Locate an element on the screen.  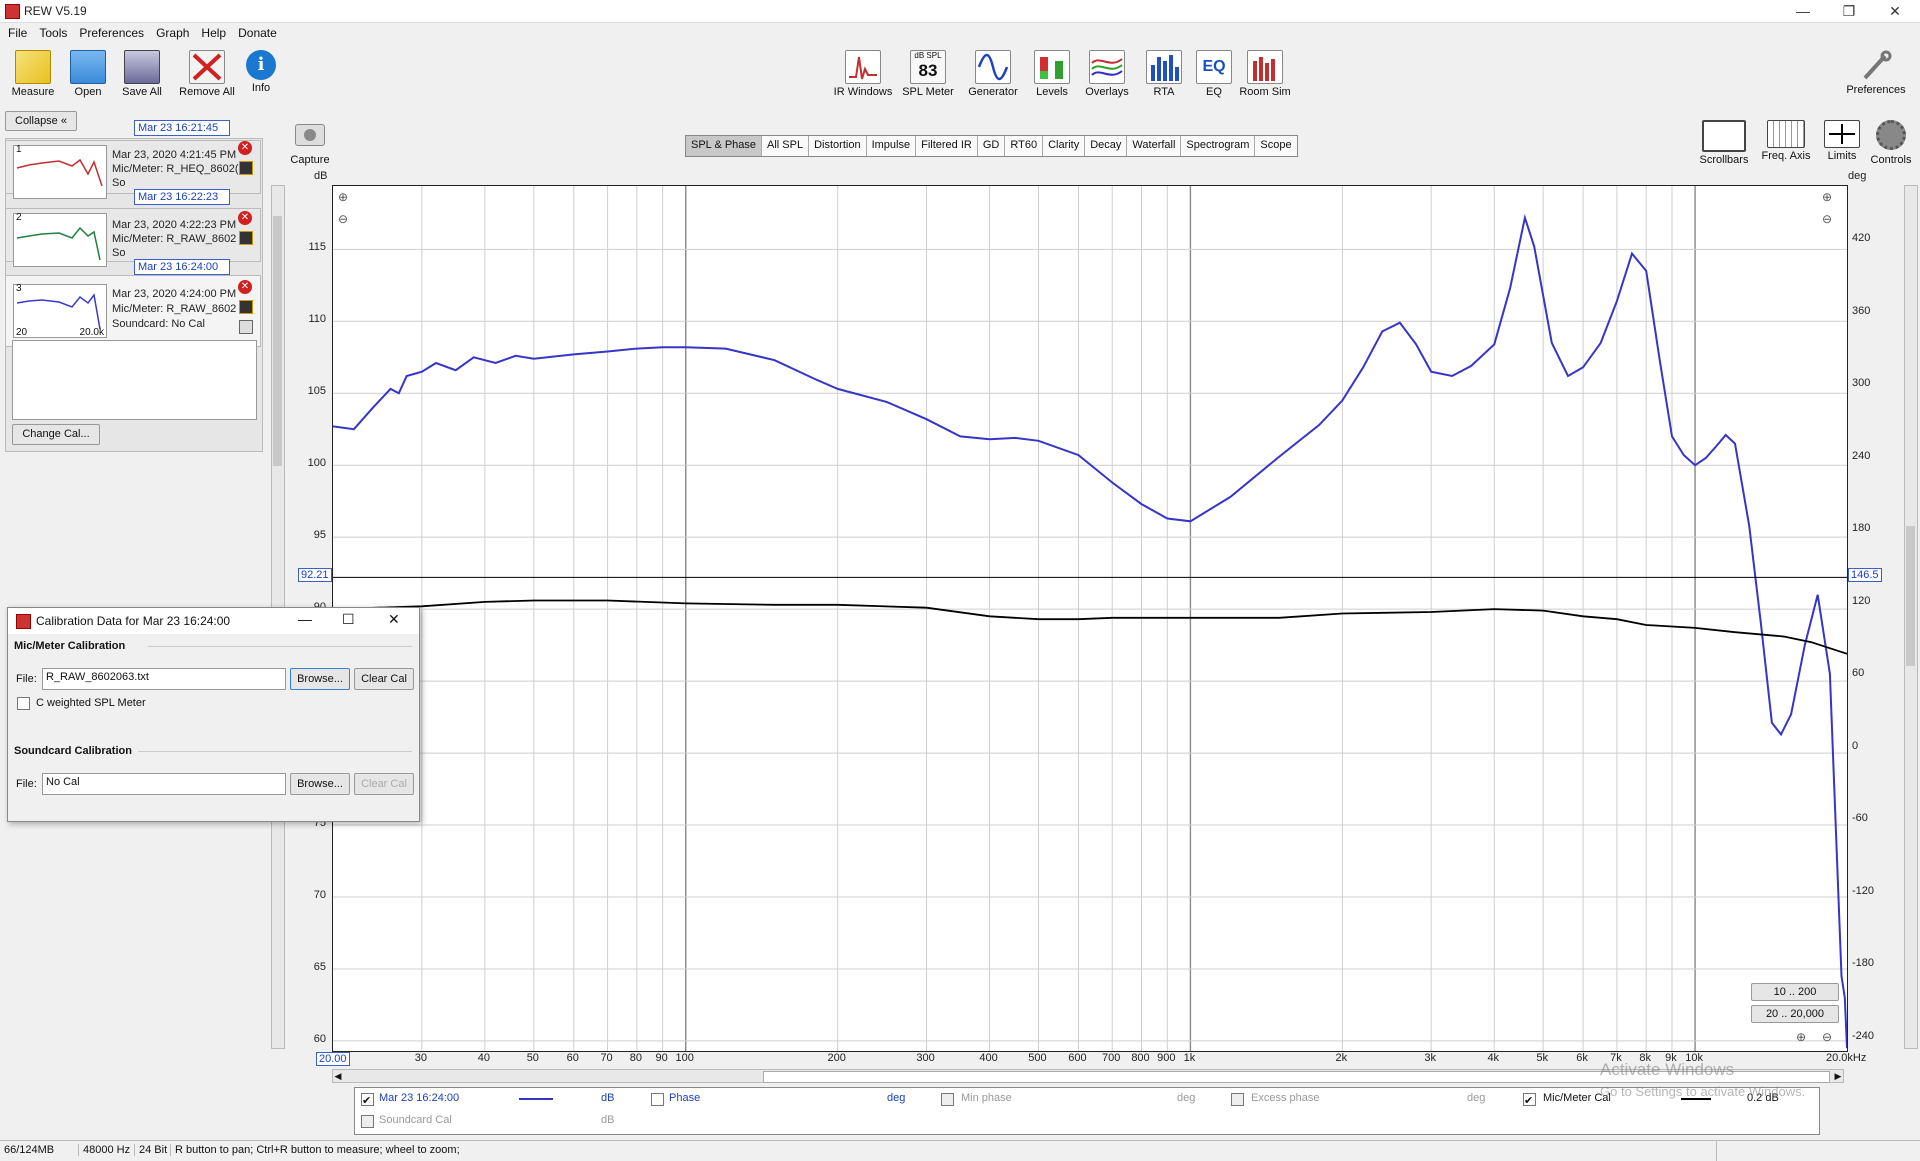
dialog-maximize-button: ☐ is located at coordinates (348, 619).